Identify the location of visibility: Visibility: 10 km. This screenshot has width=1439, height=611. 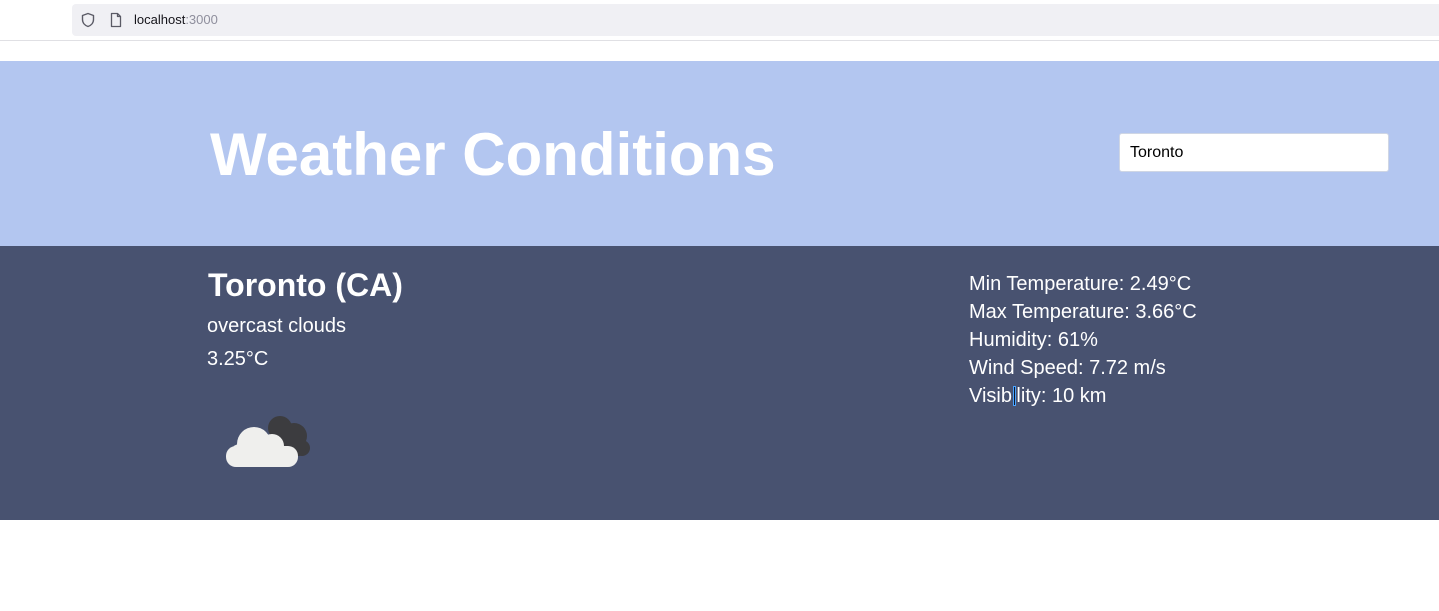
(1038, 396).